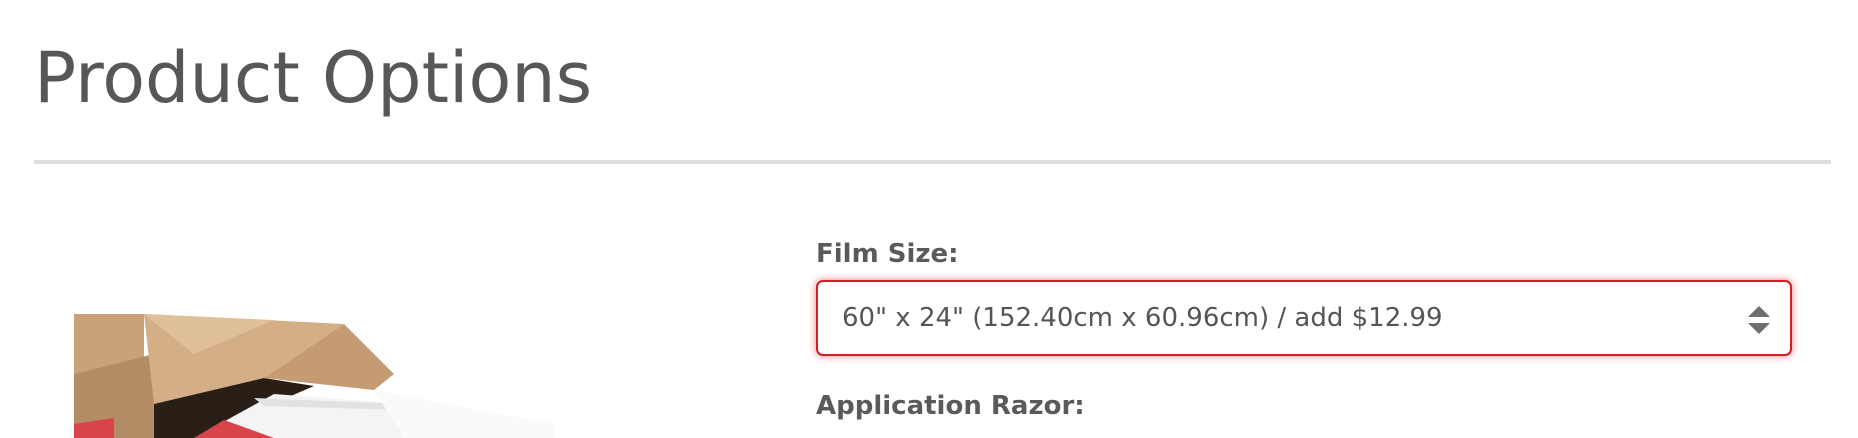 This screenshot has width=1858, height=438. I want to click on title-divider, so click(932, 162).